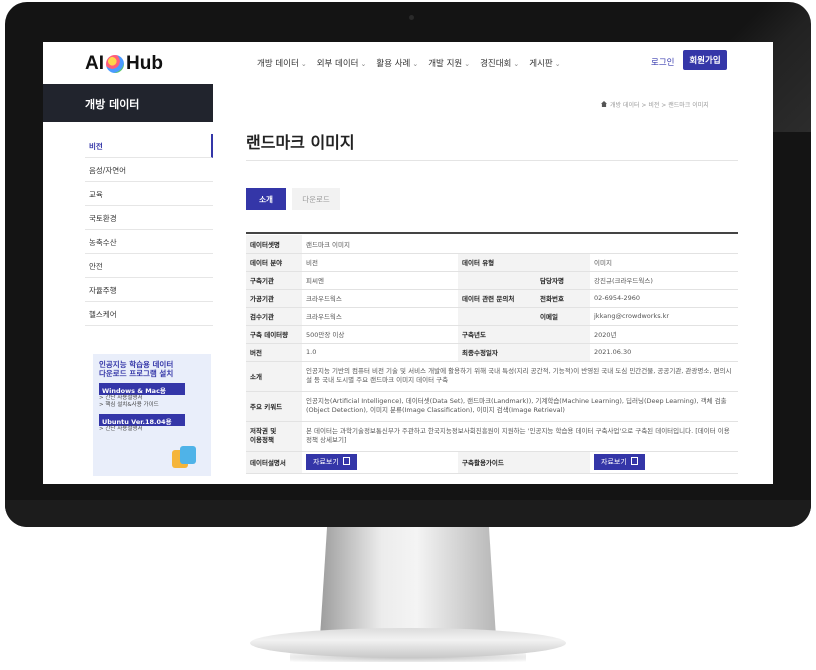  What do you see at coordinates (705, 60) in the screenshot?
I see `signup-button: 회원가입` at bounding box center [705, 60].